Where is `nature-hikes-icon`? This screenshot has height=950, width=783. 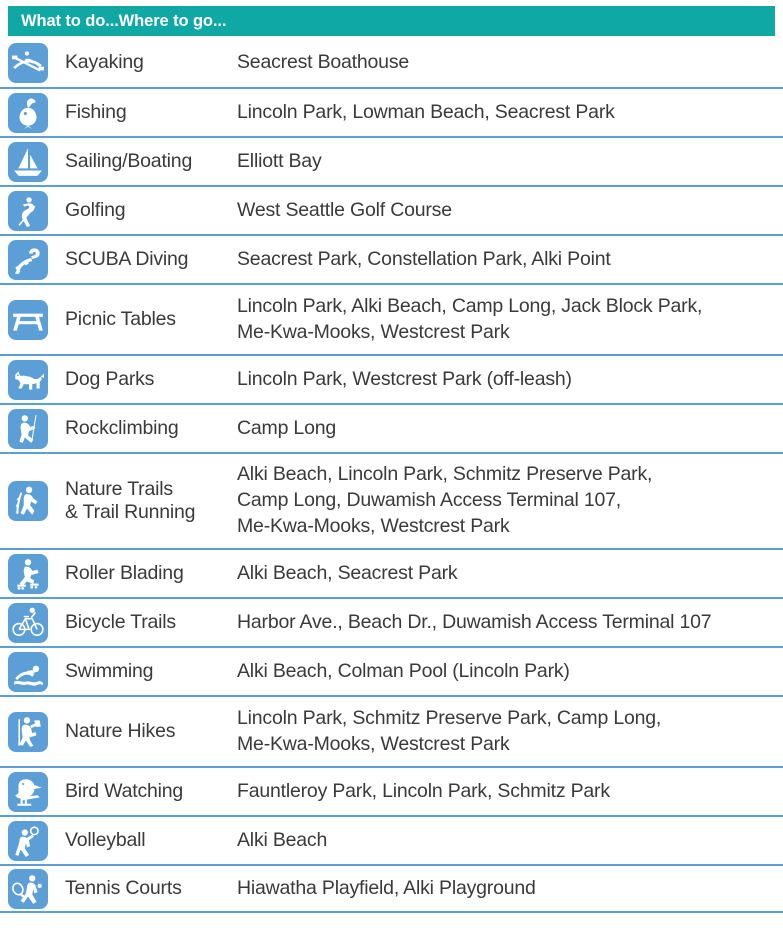
nature-hikes-icon is located at coordinates (28, 731).